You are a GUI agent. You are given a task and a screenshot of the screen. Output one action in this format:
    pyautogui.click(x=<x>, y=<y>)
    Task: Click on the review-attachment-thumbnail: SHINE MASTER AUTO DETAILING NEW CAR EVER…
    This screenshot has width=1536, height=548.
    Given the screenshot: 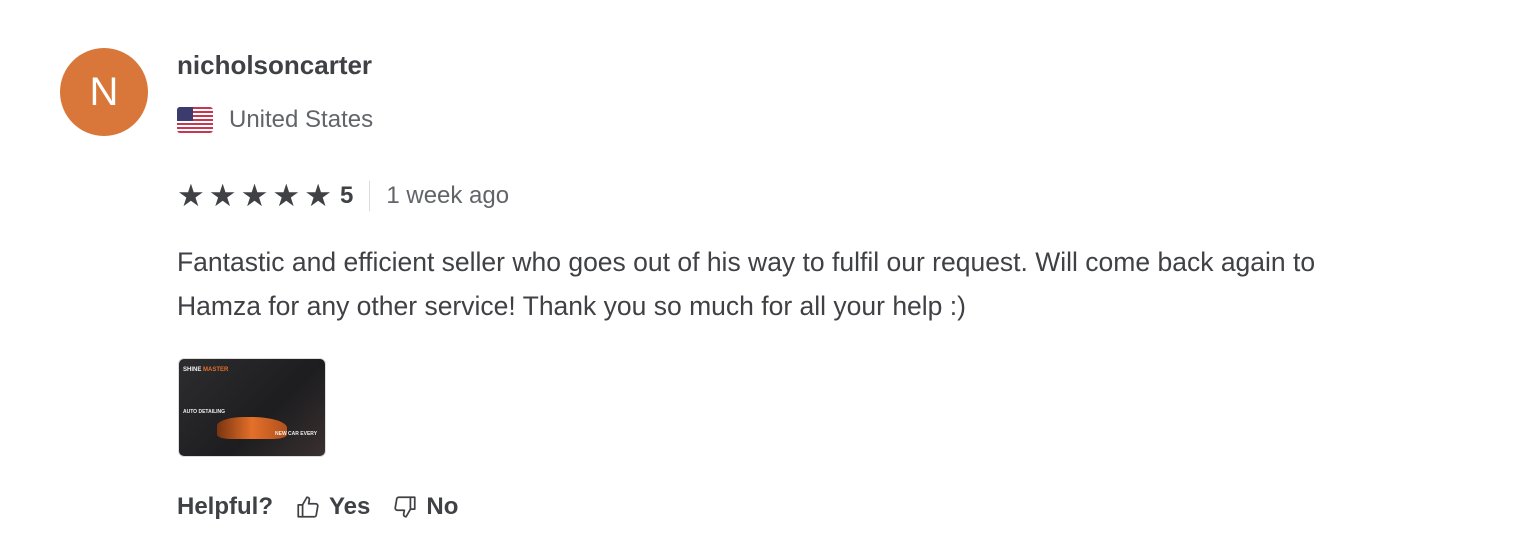 What is the action you would take?
    pyautogui.click(x=252, y=407)
    